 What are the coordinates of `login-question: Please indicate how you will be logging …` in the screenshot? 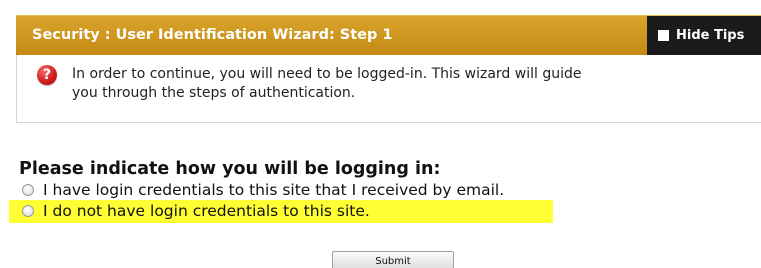 It's located at (230, 169).